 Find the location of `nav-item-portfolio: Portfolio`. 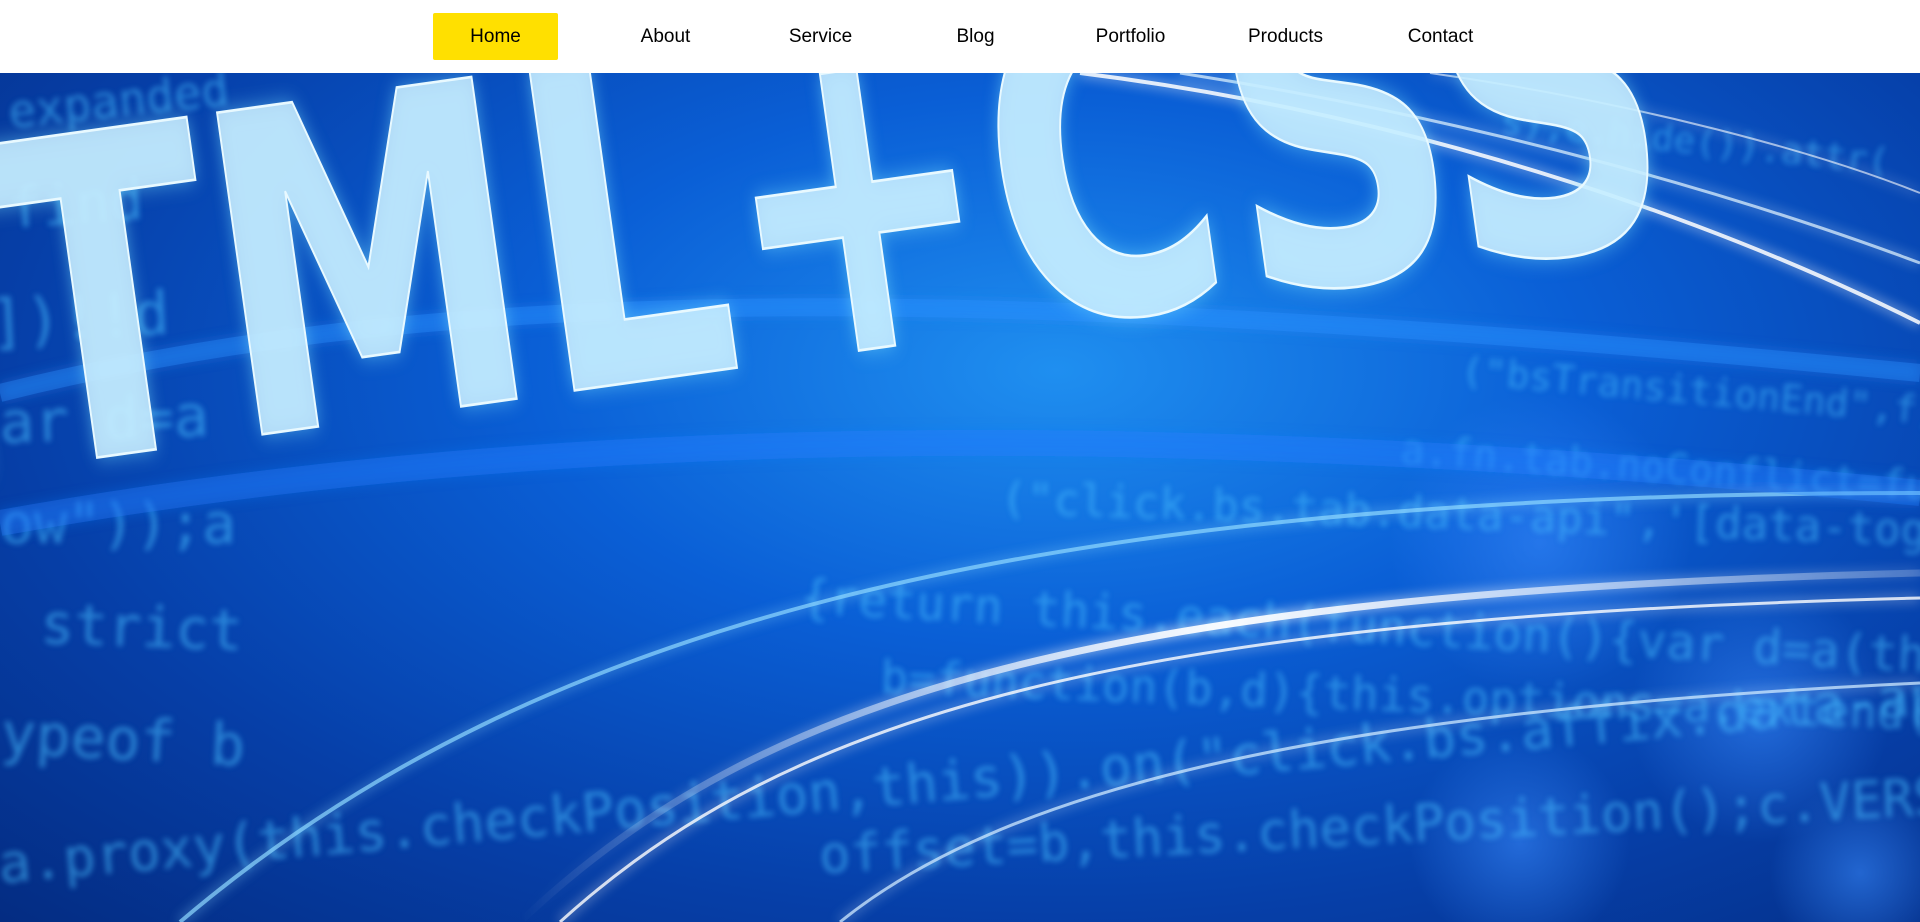

nav-item-portfolio: Portfolio is located at coordinates (1130, 36).